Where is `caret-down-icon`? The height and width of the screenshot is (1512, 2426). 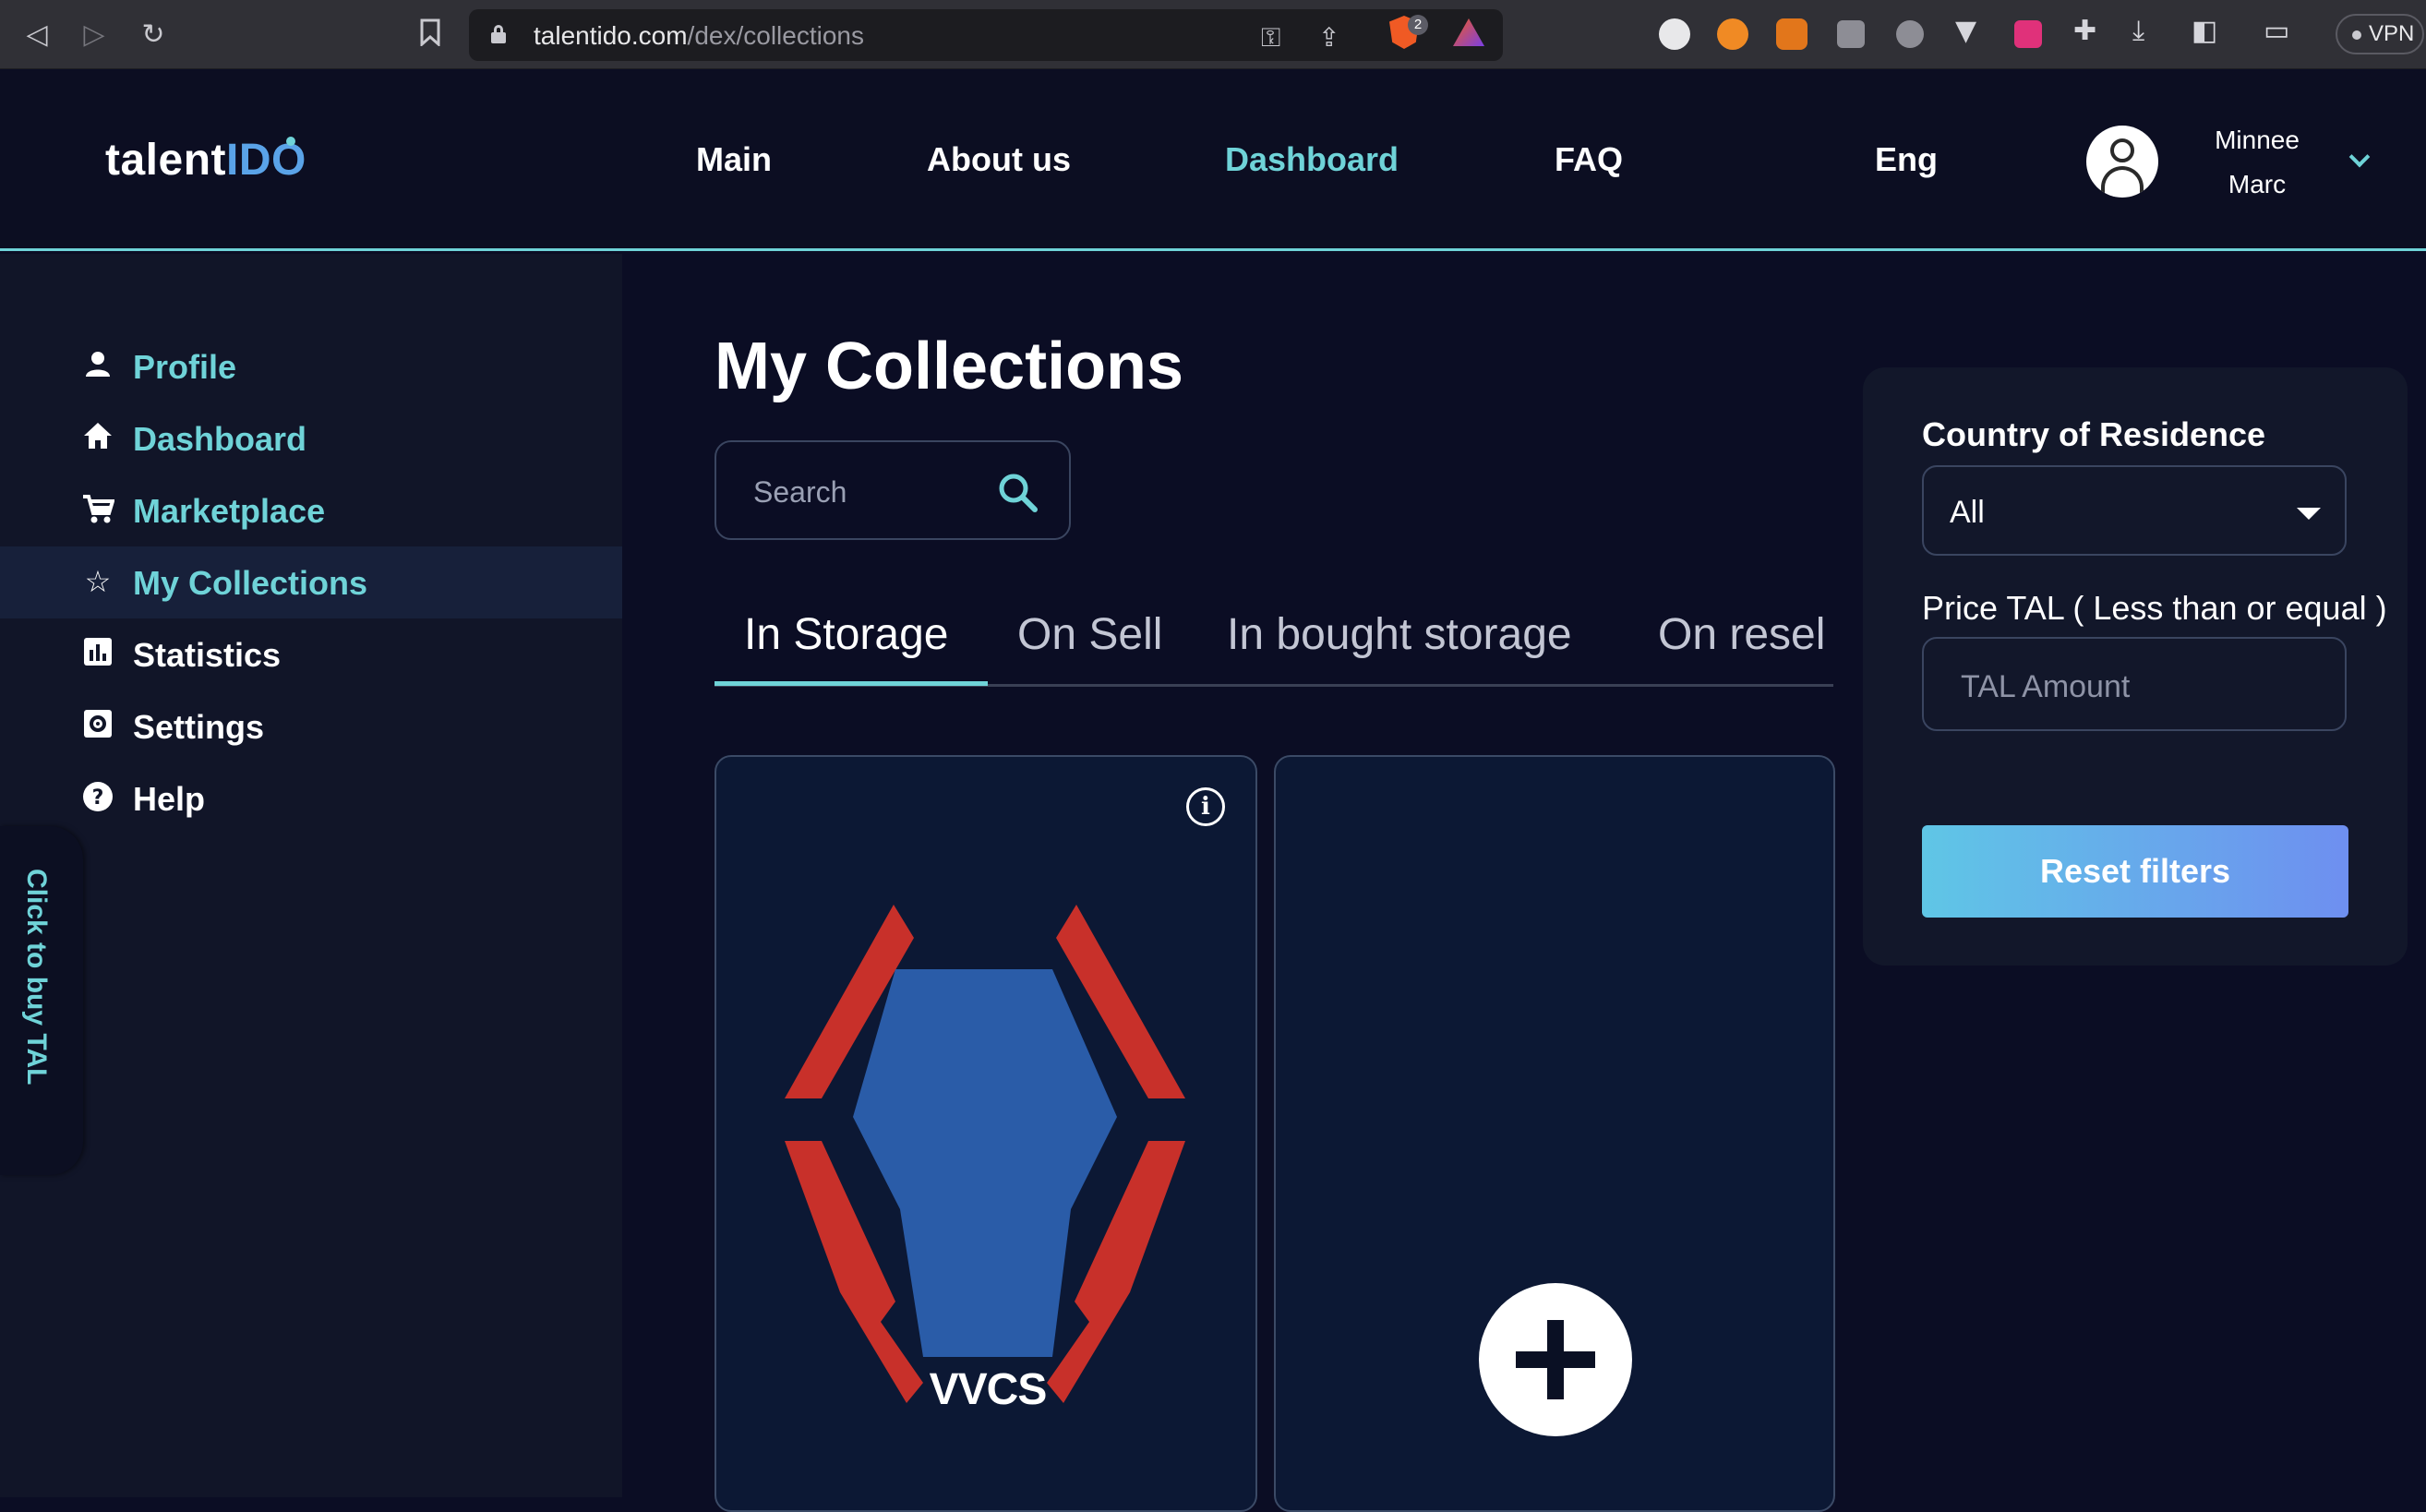
caret-down-icon is located at coordinates (2309, 514).